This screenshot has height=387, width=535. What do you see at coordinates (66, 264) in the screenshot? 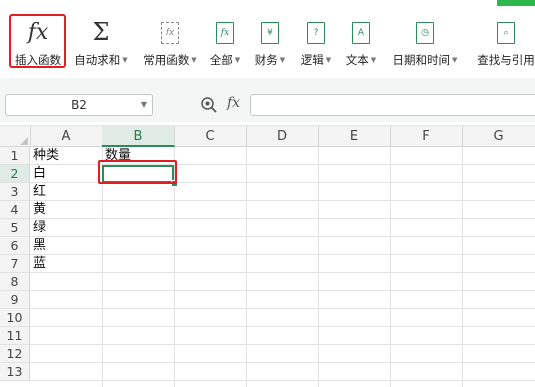
I see `cell-a7: 蓝` at bounding box center [66, 264].